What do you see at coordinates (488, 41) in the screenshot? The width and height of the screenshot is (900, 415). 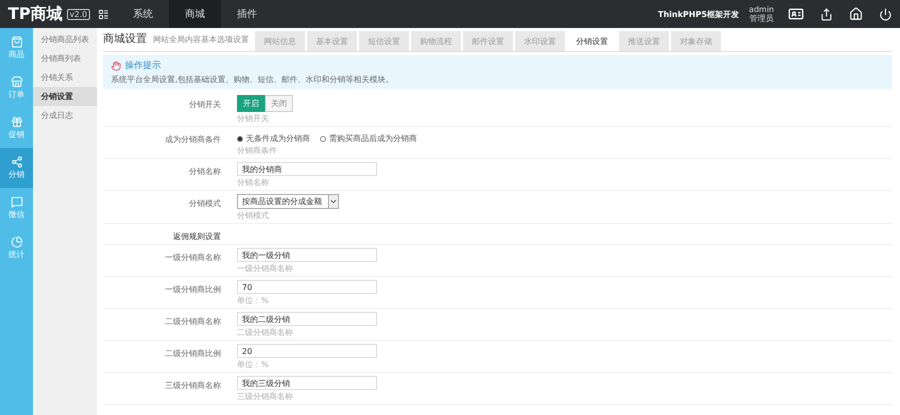 I see `settings-tab: 邮件设置` at bounding box center [488, 41].